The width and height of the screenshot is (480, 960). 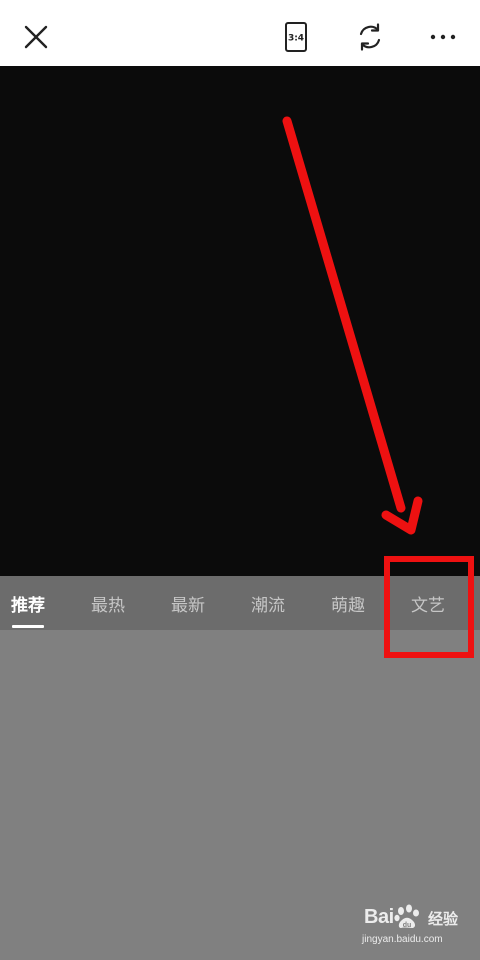 I want to click on rotate-icon, so click(x=370, y=37).